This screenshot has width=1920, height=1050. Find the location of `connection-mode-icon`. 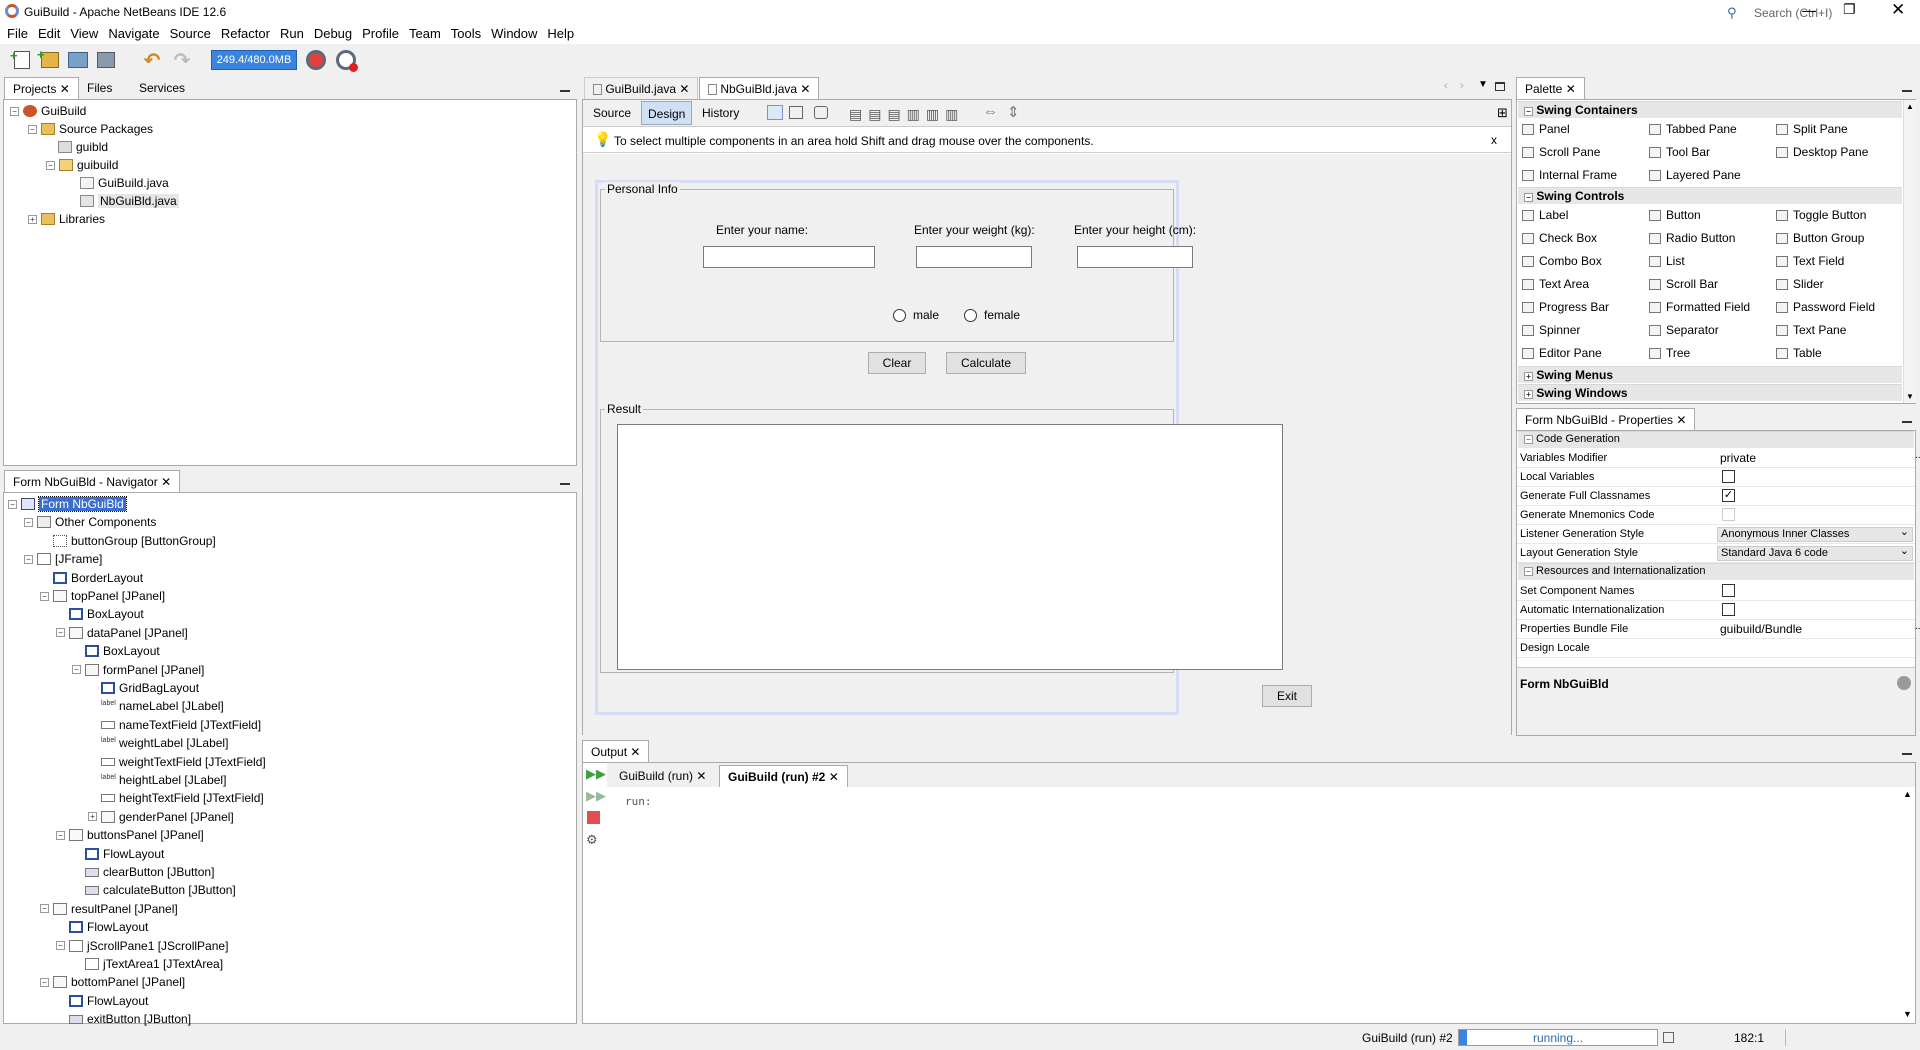

connection-mode-icon is located at coordinates (796, 112).